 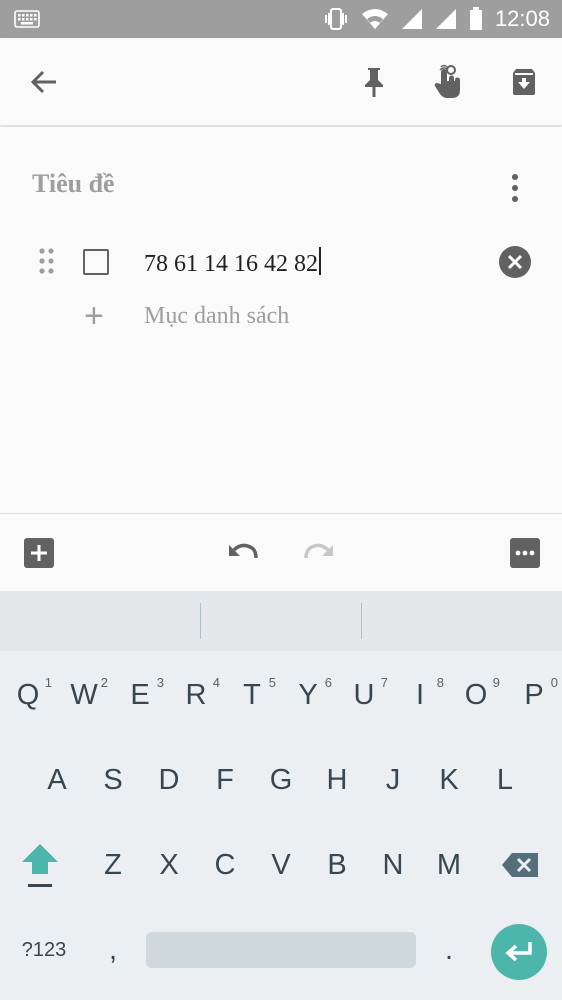 I want to click on key-q: Q1, so click(x=28, y=695).